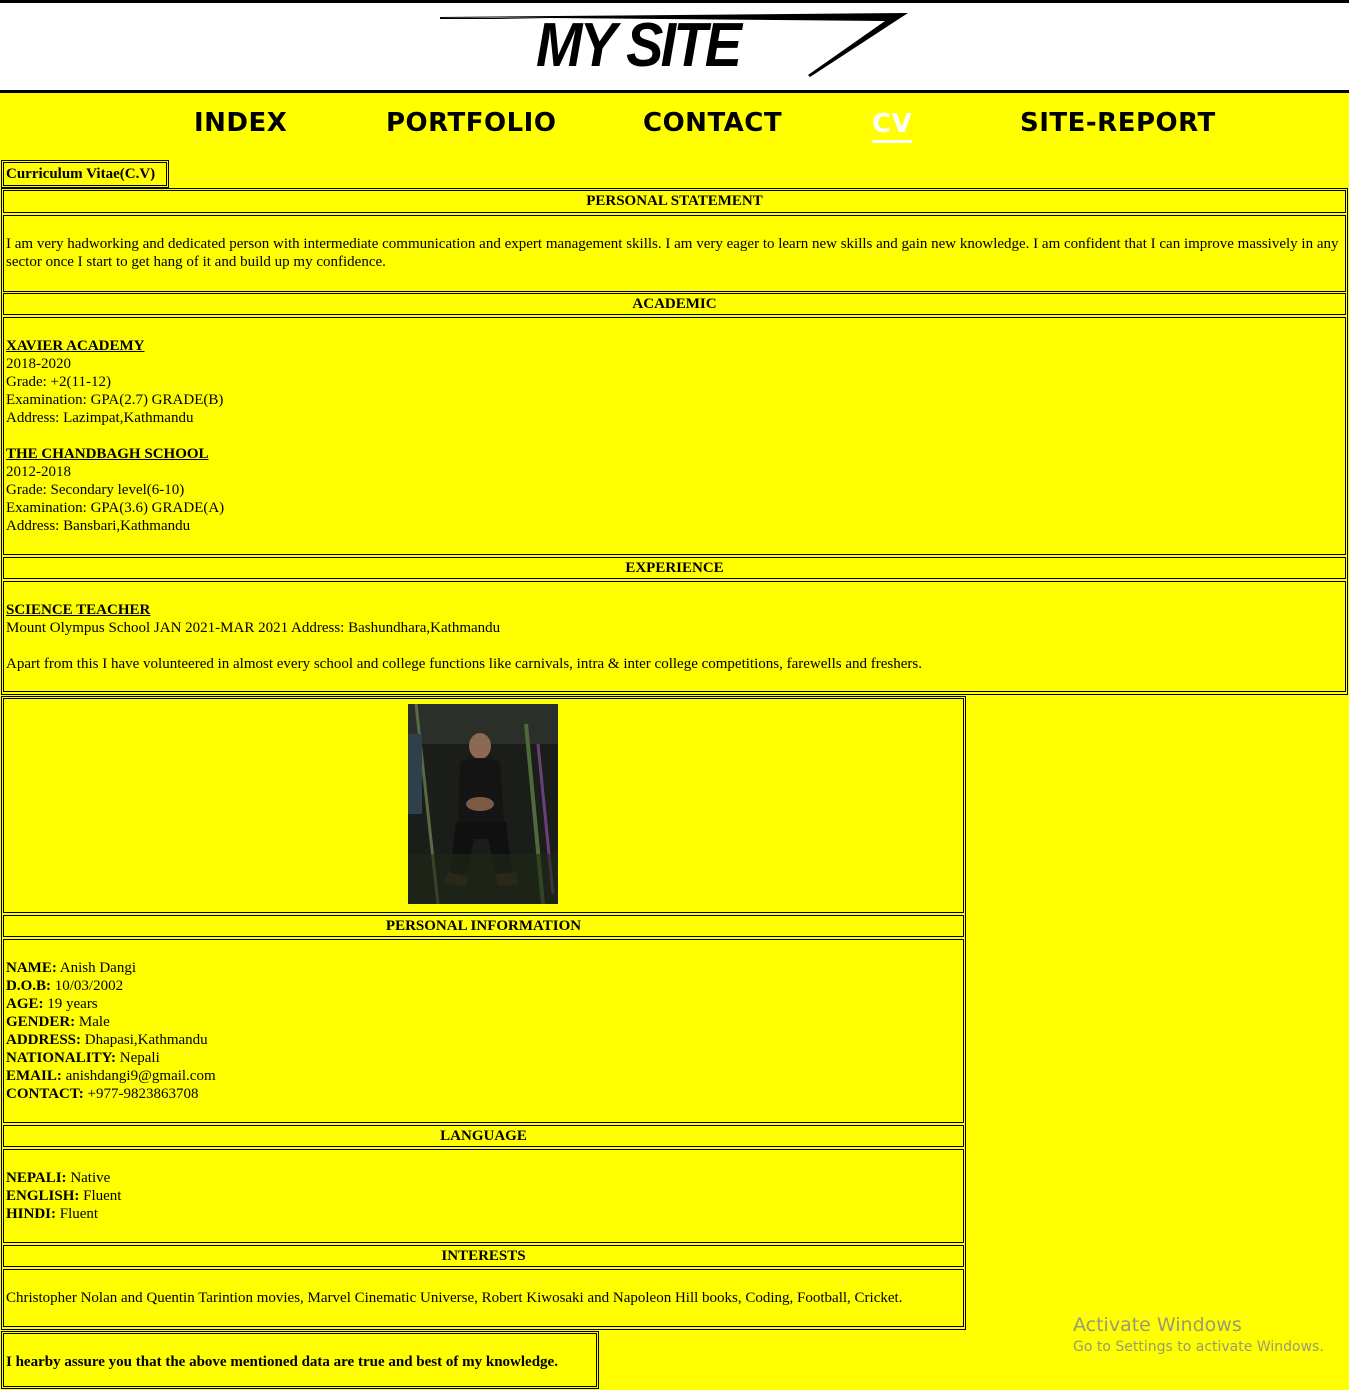 Image resolution: width=1349 pixels, height=1390 pixels. Describe the element at coordinates (58, 1022) in the screenshot. I see `info-row: GENDER: Male` at that location.